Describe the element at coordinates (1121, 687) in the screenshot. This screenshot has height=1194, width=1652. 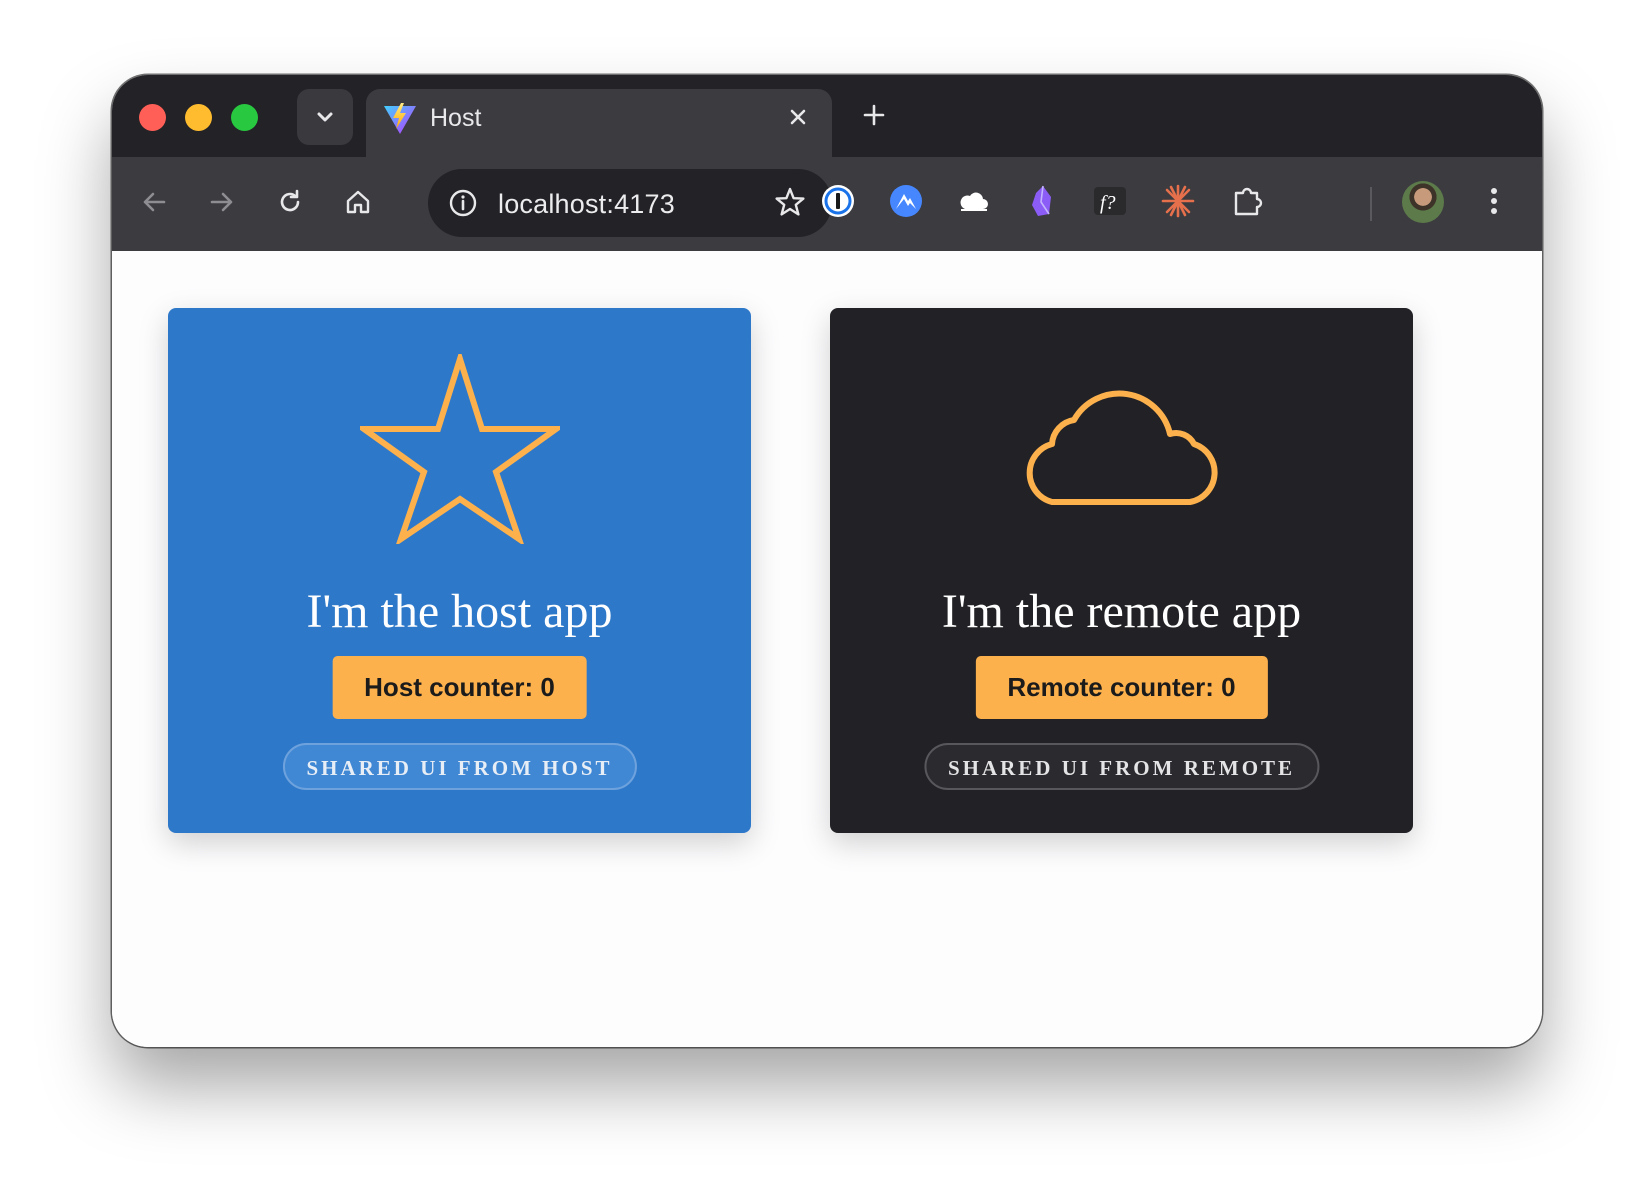
I see `remote-counter-button: Remote counter: 0` at that location.